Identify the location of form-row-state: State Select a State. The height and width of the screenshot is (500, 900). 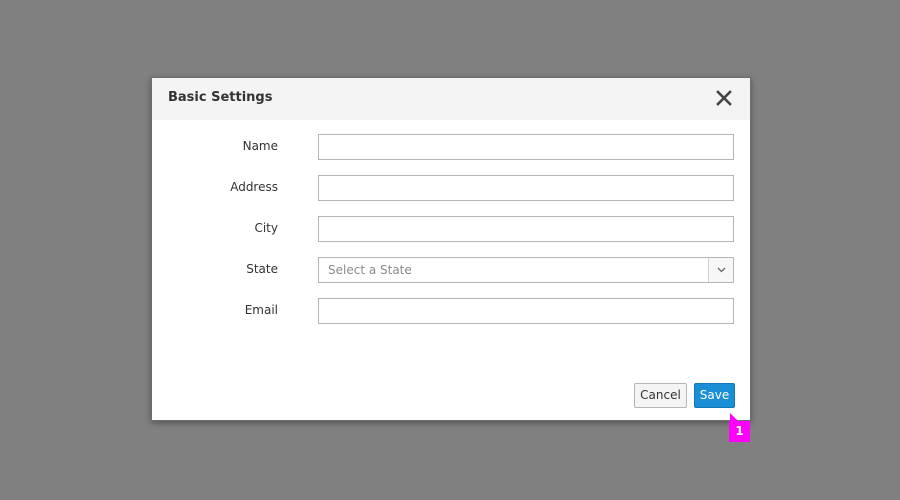
(451, 270).